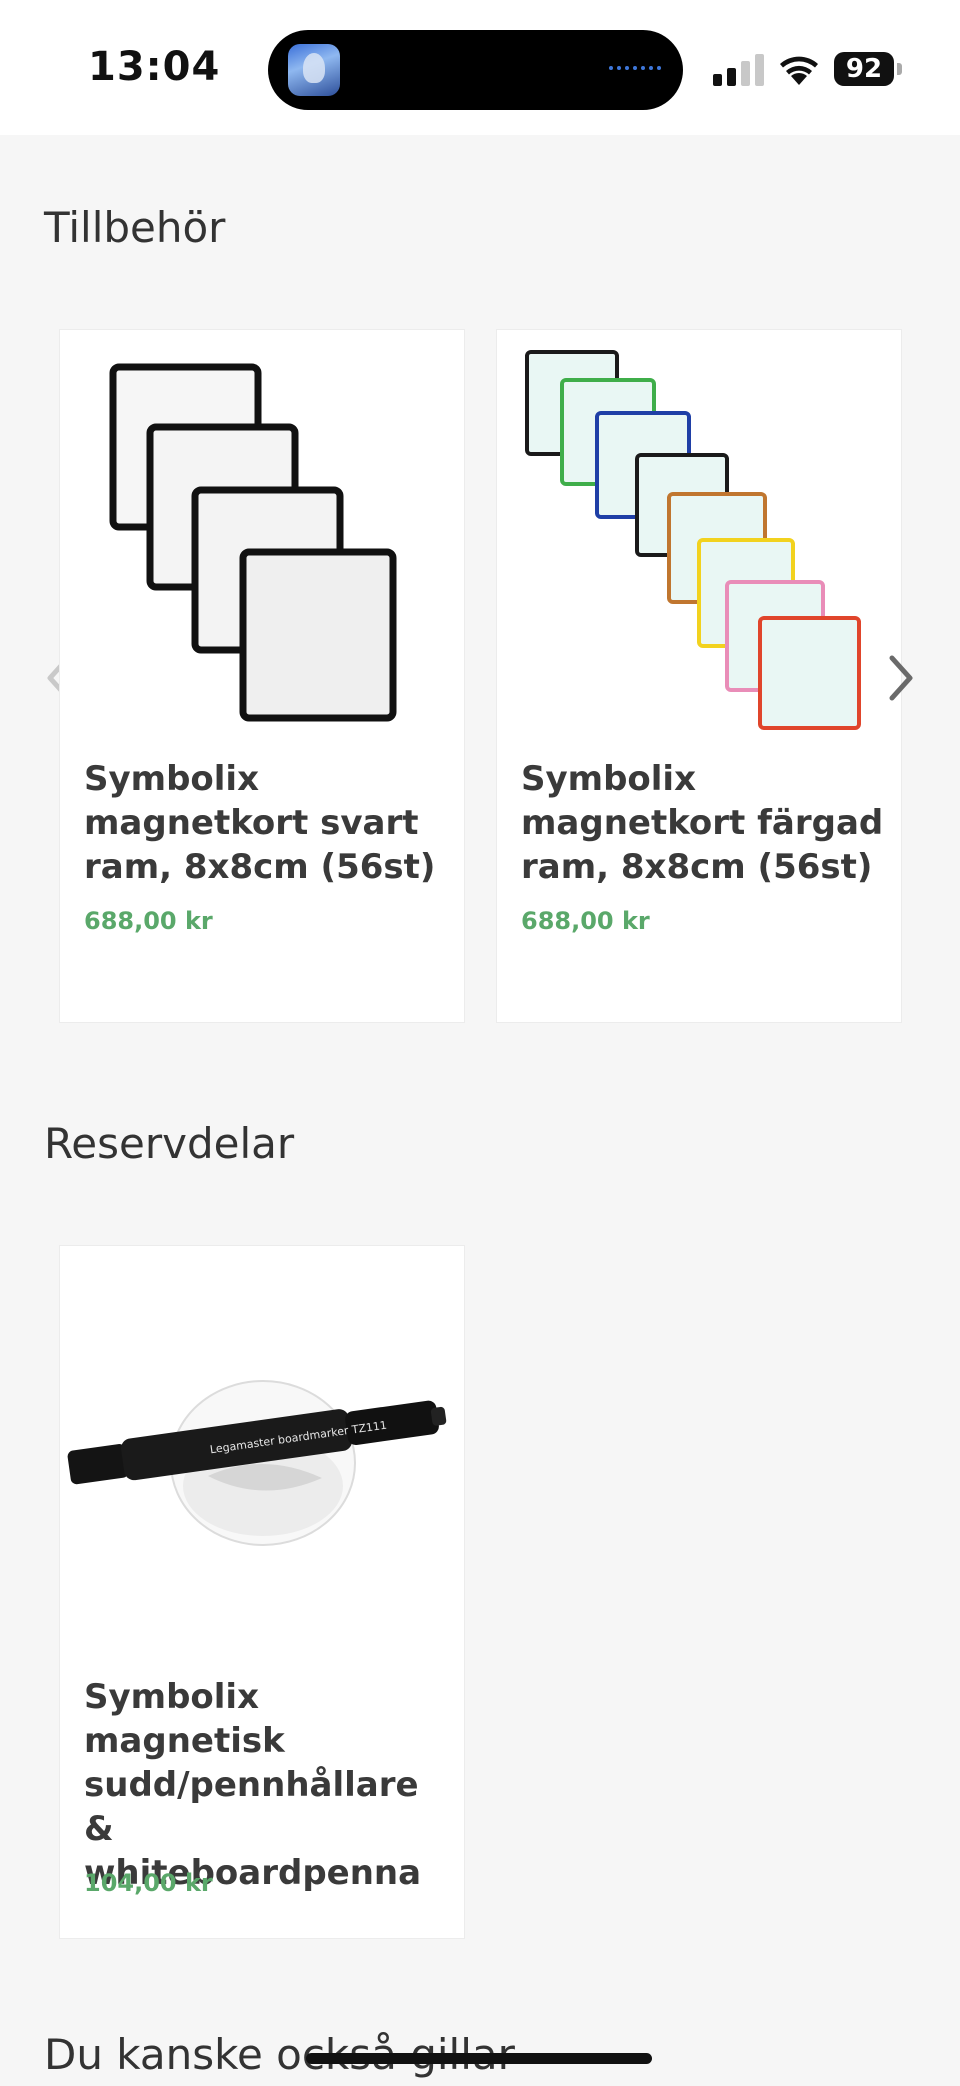 This screenshot has width=960, height=2086. Describe the element at coordinates (169, 1143) in the screenshot. I see `section-title-spare-parts: Reservdelar` at that location.